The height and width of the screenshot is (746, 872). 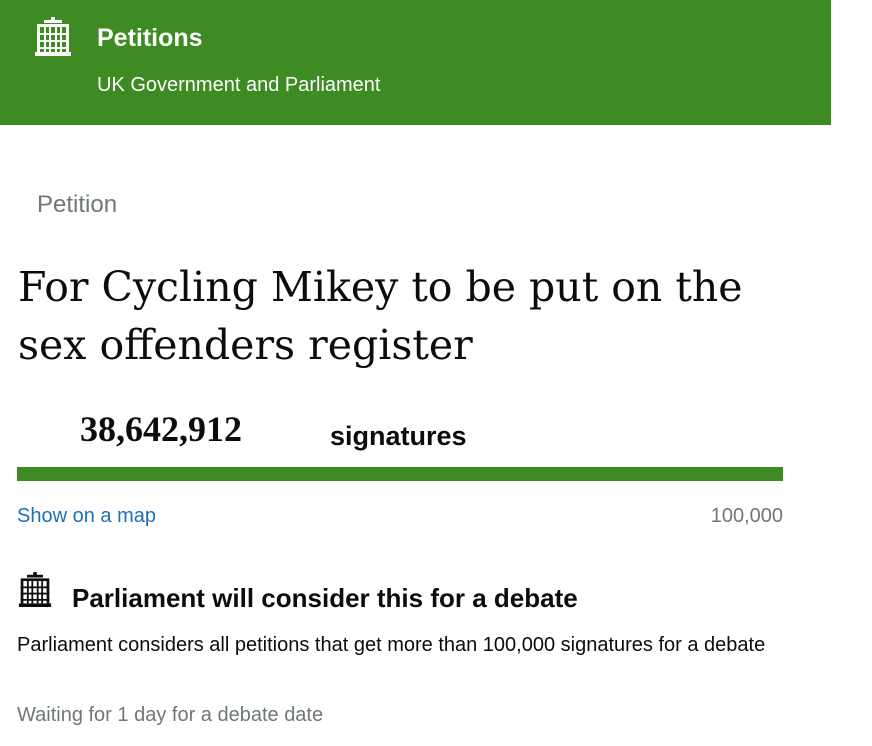 What do you see at coordinates (86, 516) in the screenshot?
I see `show-on-map-link: Show on a map` at bounding box center [86, 516].